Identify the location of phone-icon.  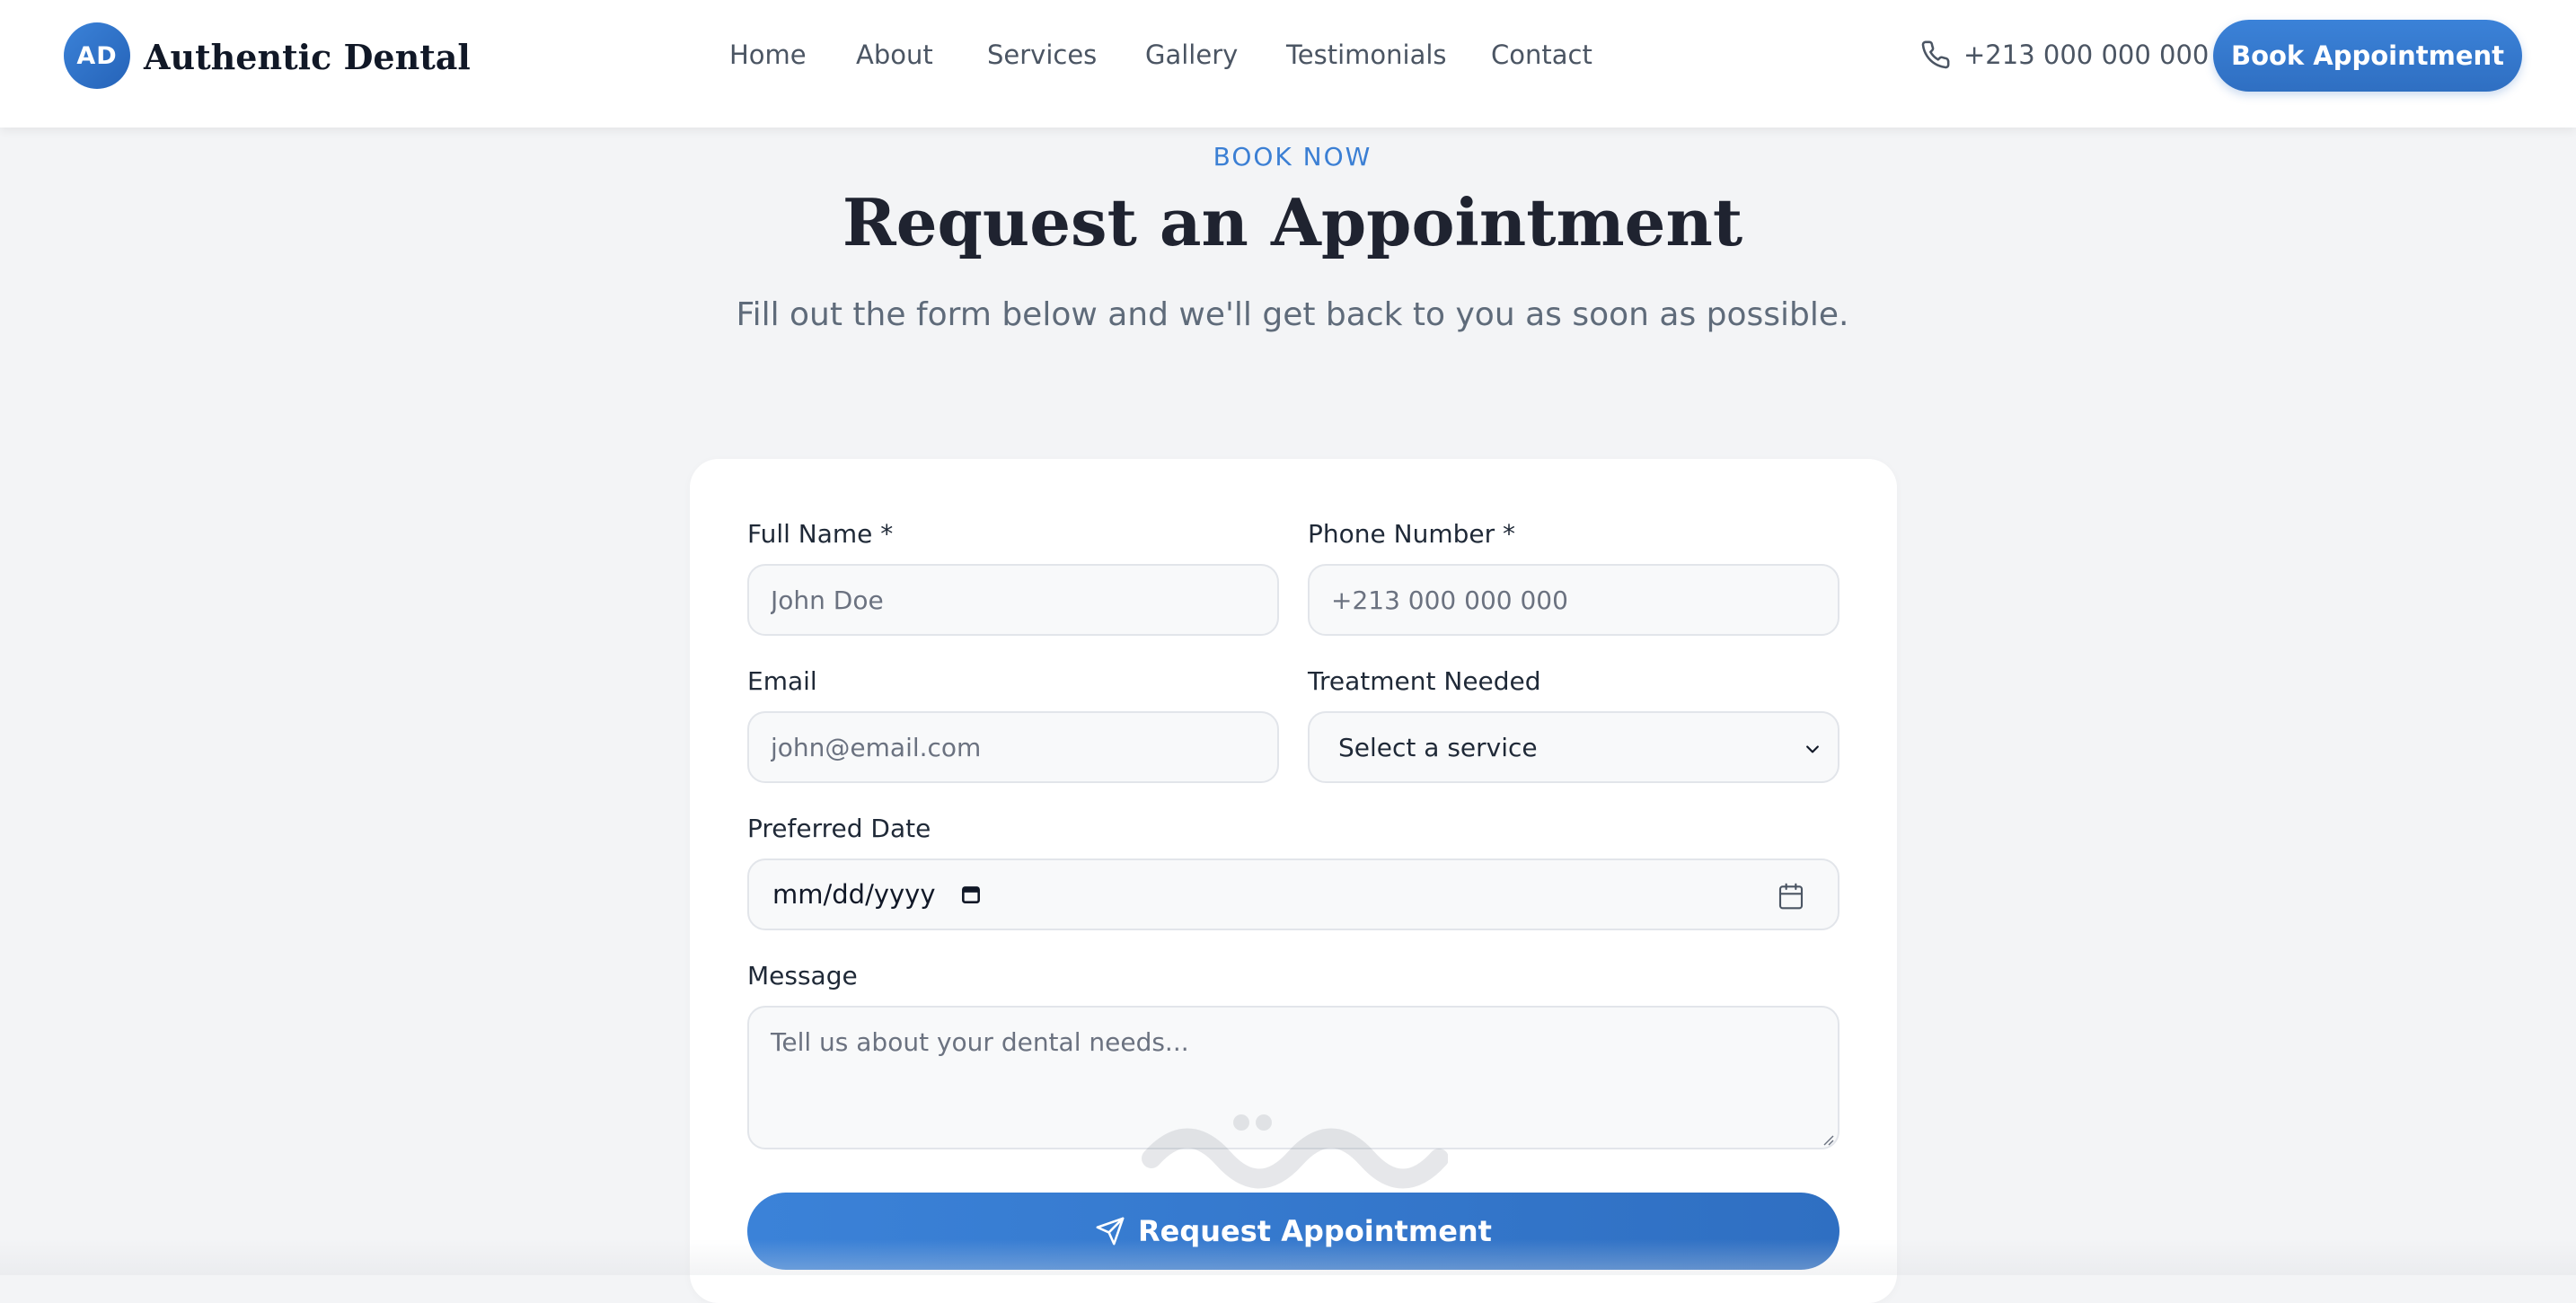
(1935, 55).